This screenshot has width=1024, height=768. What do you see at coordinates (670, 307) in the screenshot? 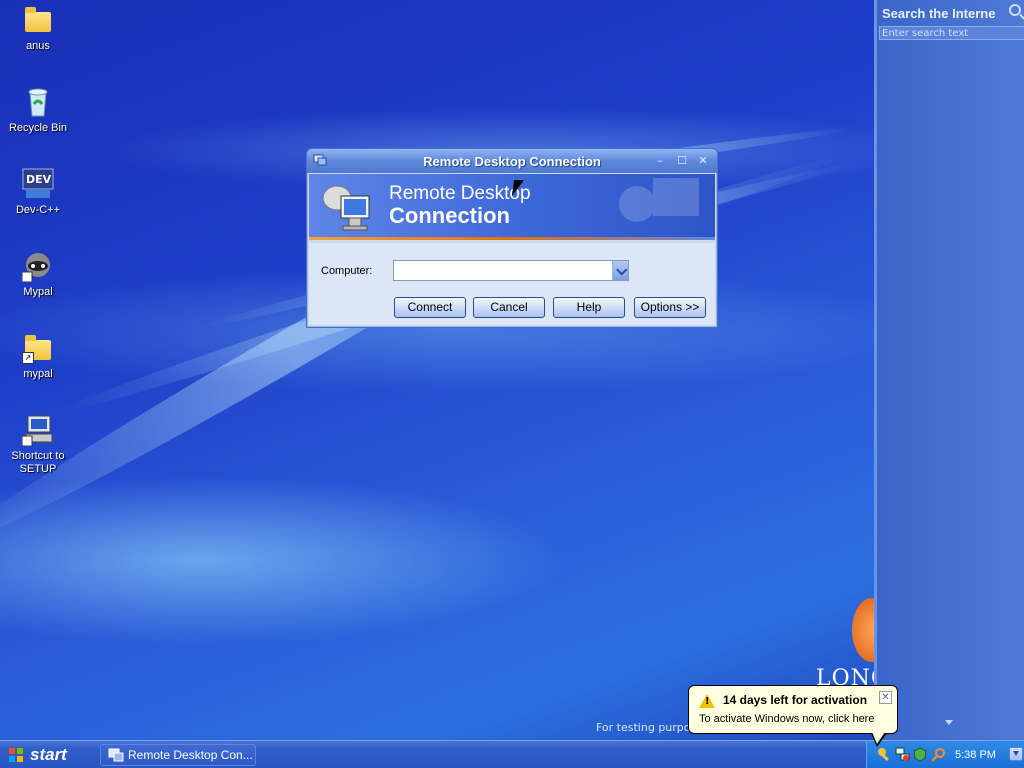
I see `options-button: Options >>` at bounding box center [670, 307].